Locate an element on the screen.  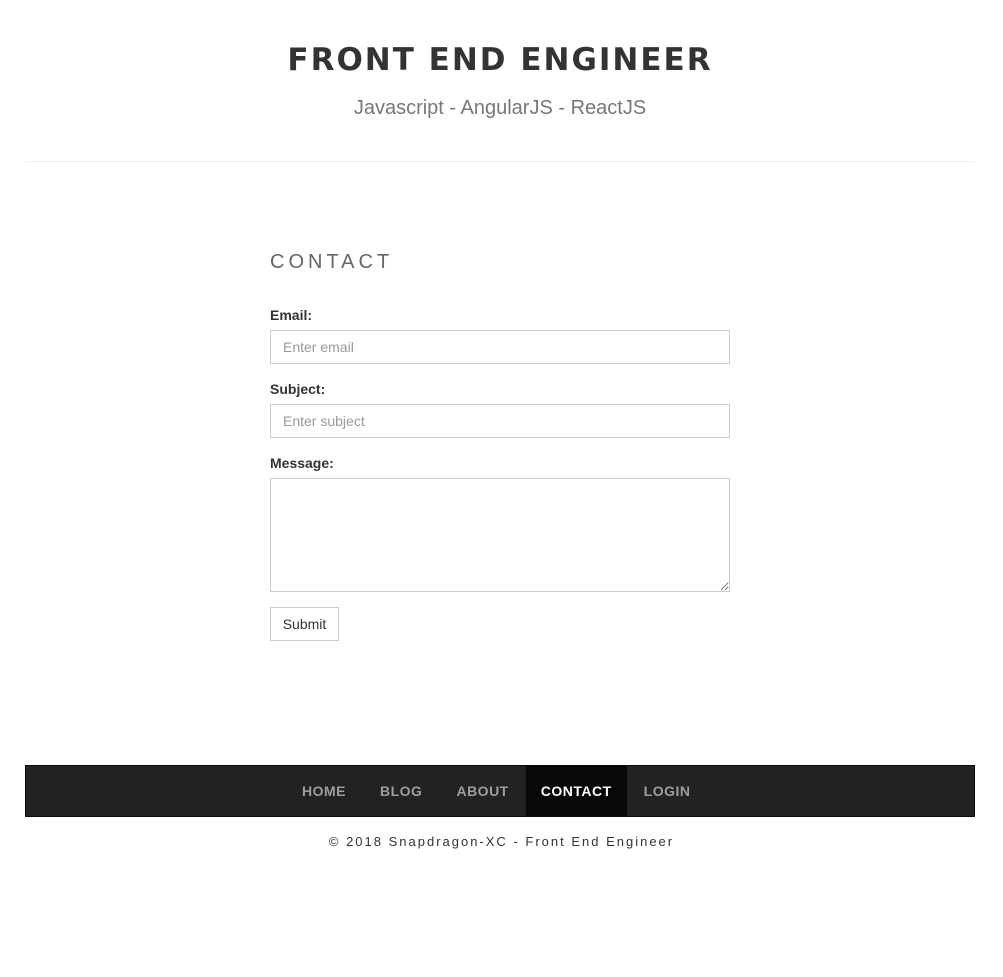
message-label: Message: is located at coordinates (302, 463).